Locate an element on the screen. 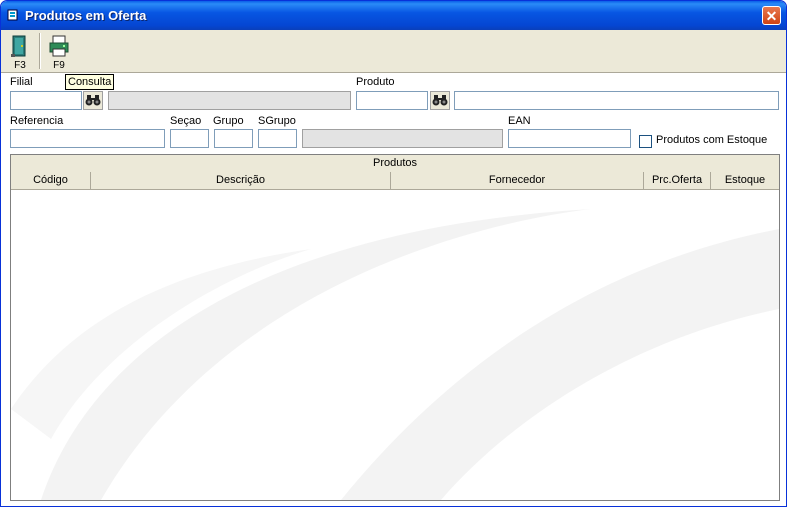  exit-button: F3 is located at coordinates (20, 51).